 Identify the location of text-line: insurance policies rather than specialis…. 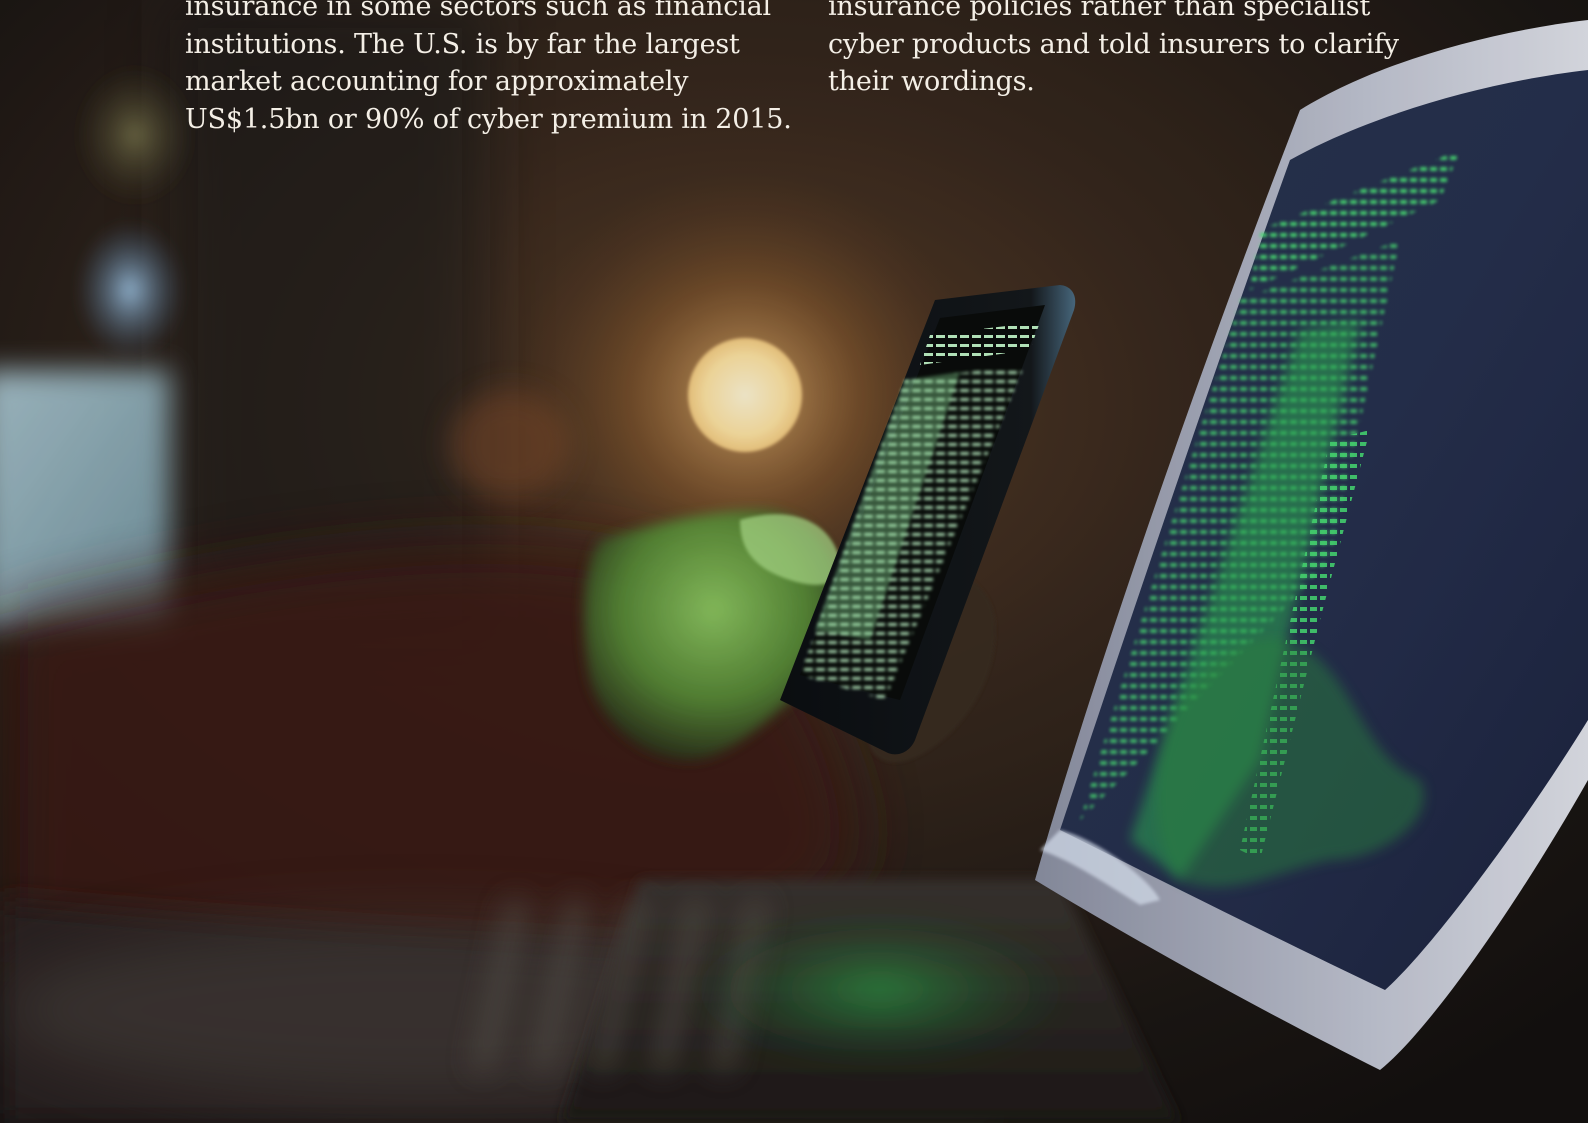
(1099, 11).